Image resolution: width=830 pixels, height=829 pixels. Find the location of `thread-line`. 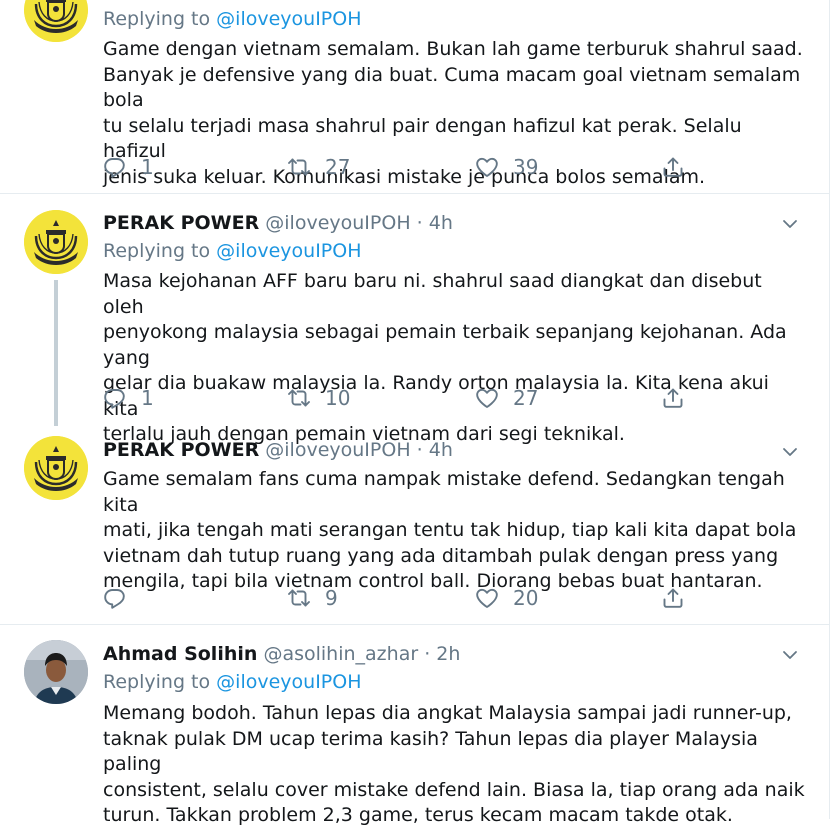

thread-line is located at coordinates (56, 353).